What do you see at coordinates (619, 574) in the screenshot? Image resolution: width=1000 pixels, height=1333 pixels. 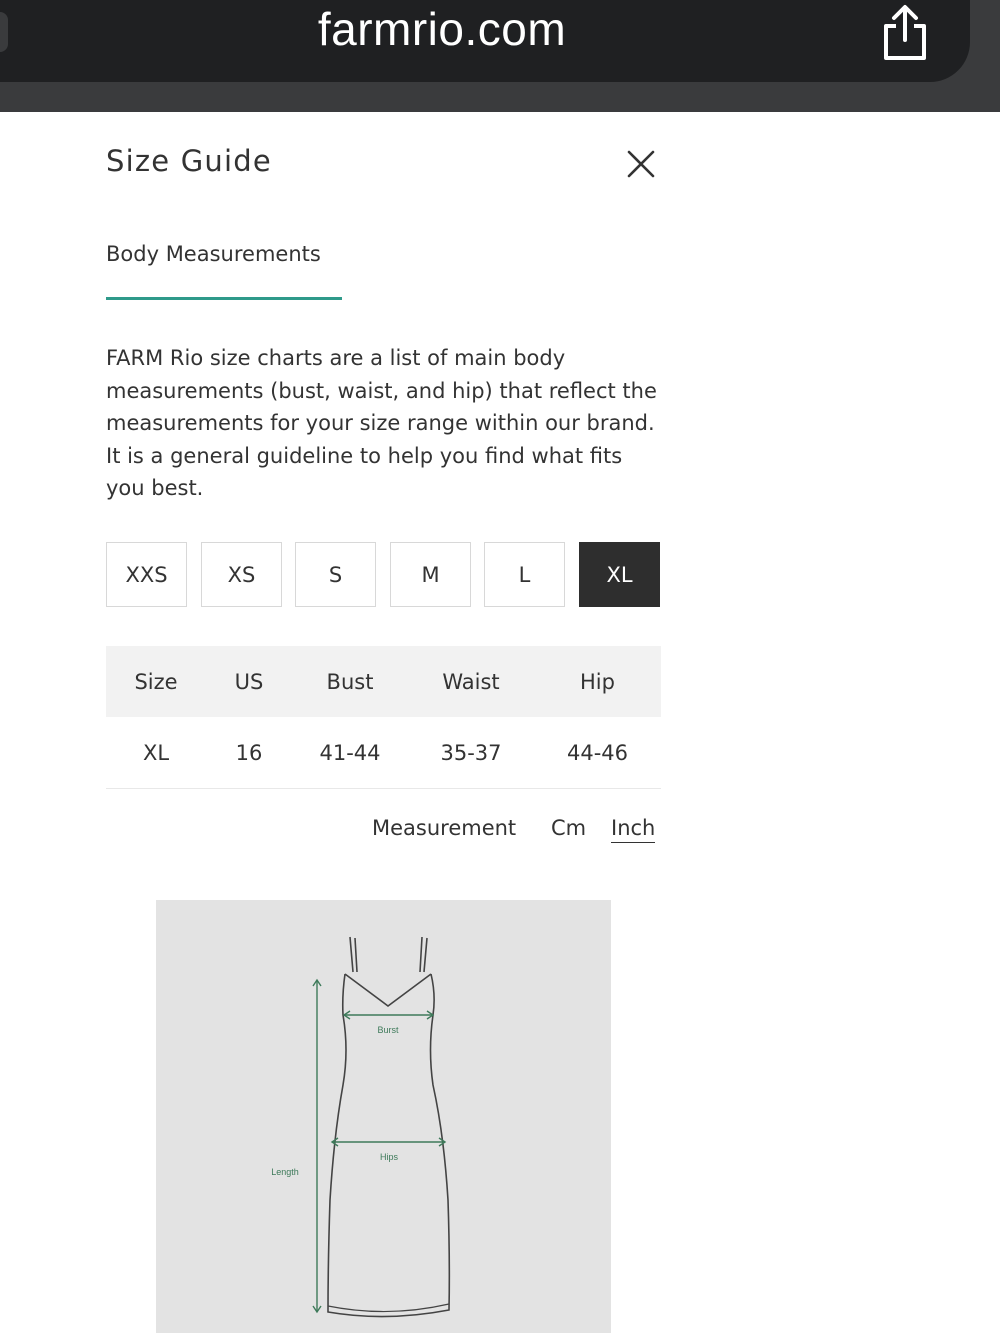 I see `size-button-xl: XL` at bounding box center [619, 574].